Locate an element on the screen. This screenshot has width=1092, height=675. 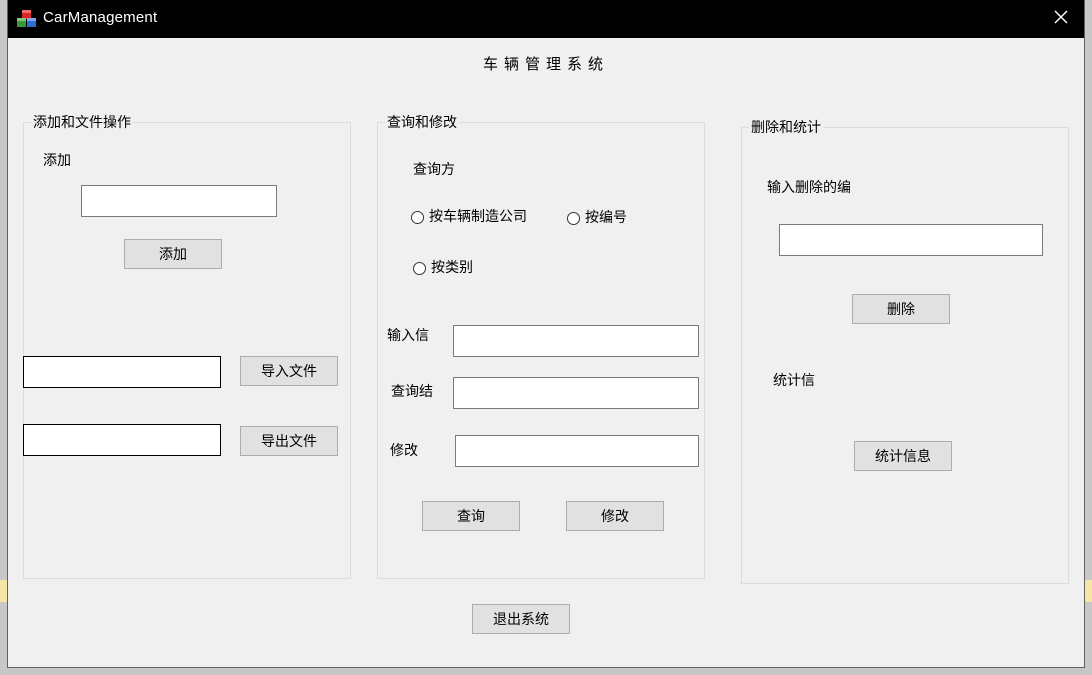
add-button: 添加 is located at coordinates (173, 254).